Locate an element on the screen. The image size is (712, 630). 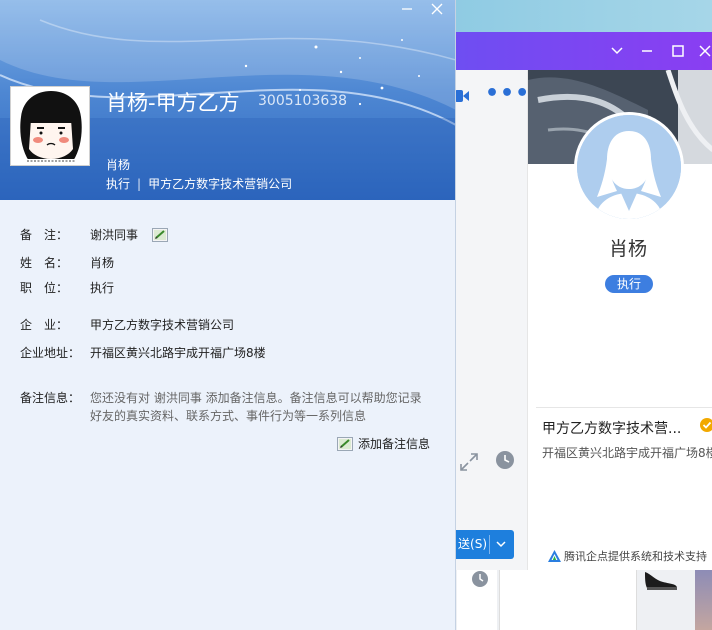
profile-name: 肖杨 is located at coordinates (627, 249).